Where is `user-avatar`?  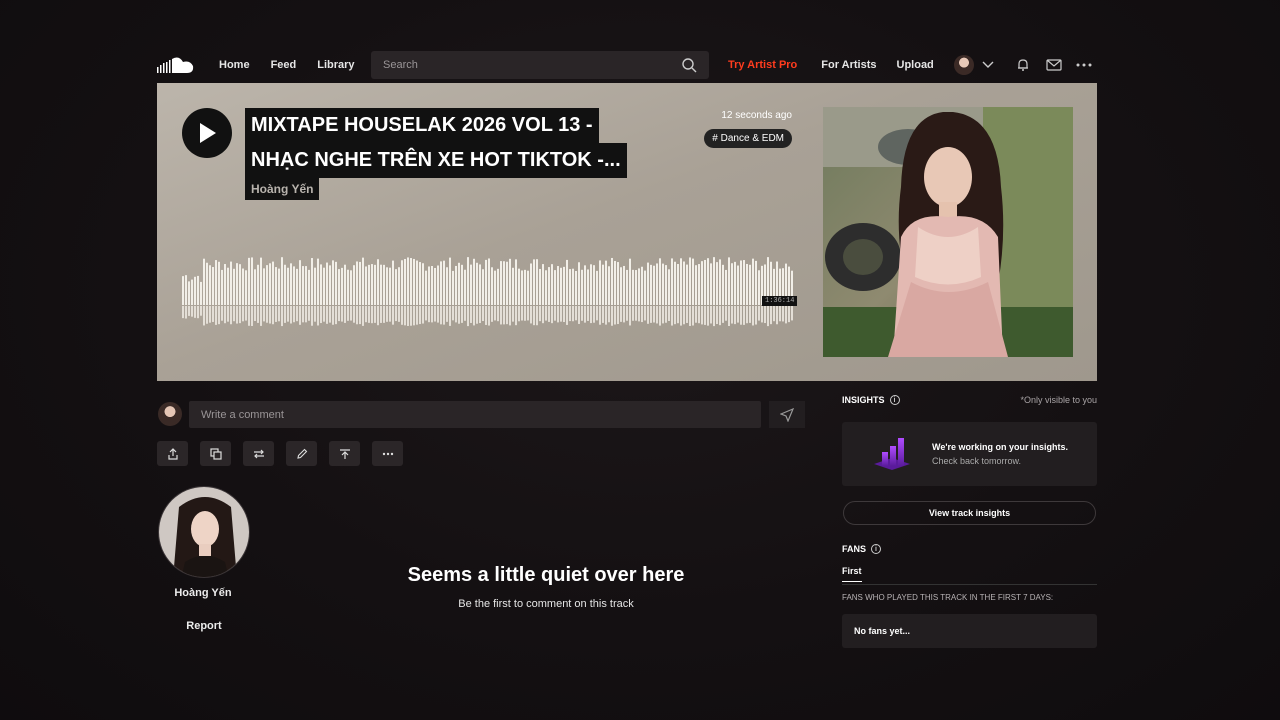 user-avatar is located at coordinates (963, 65).